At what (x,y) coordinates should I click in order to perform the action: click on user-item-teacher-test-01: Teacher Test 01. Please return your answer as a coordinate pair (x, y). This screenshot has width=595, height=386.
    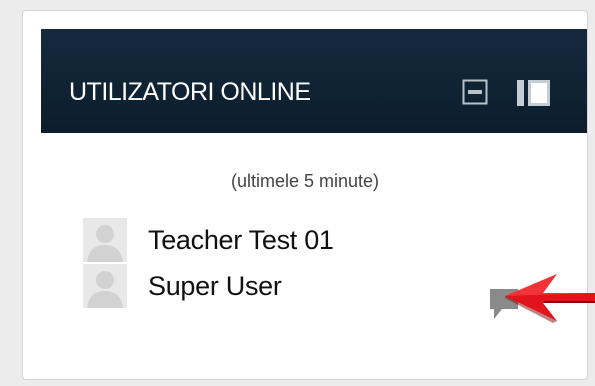
    Looking at the image, I should click on (208, 240).